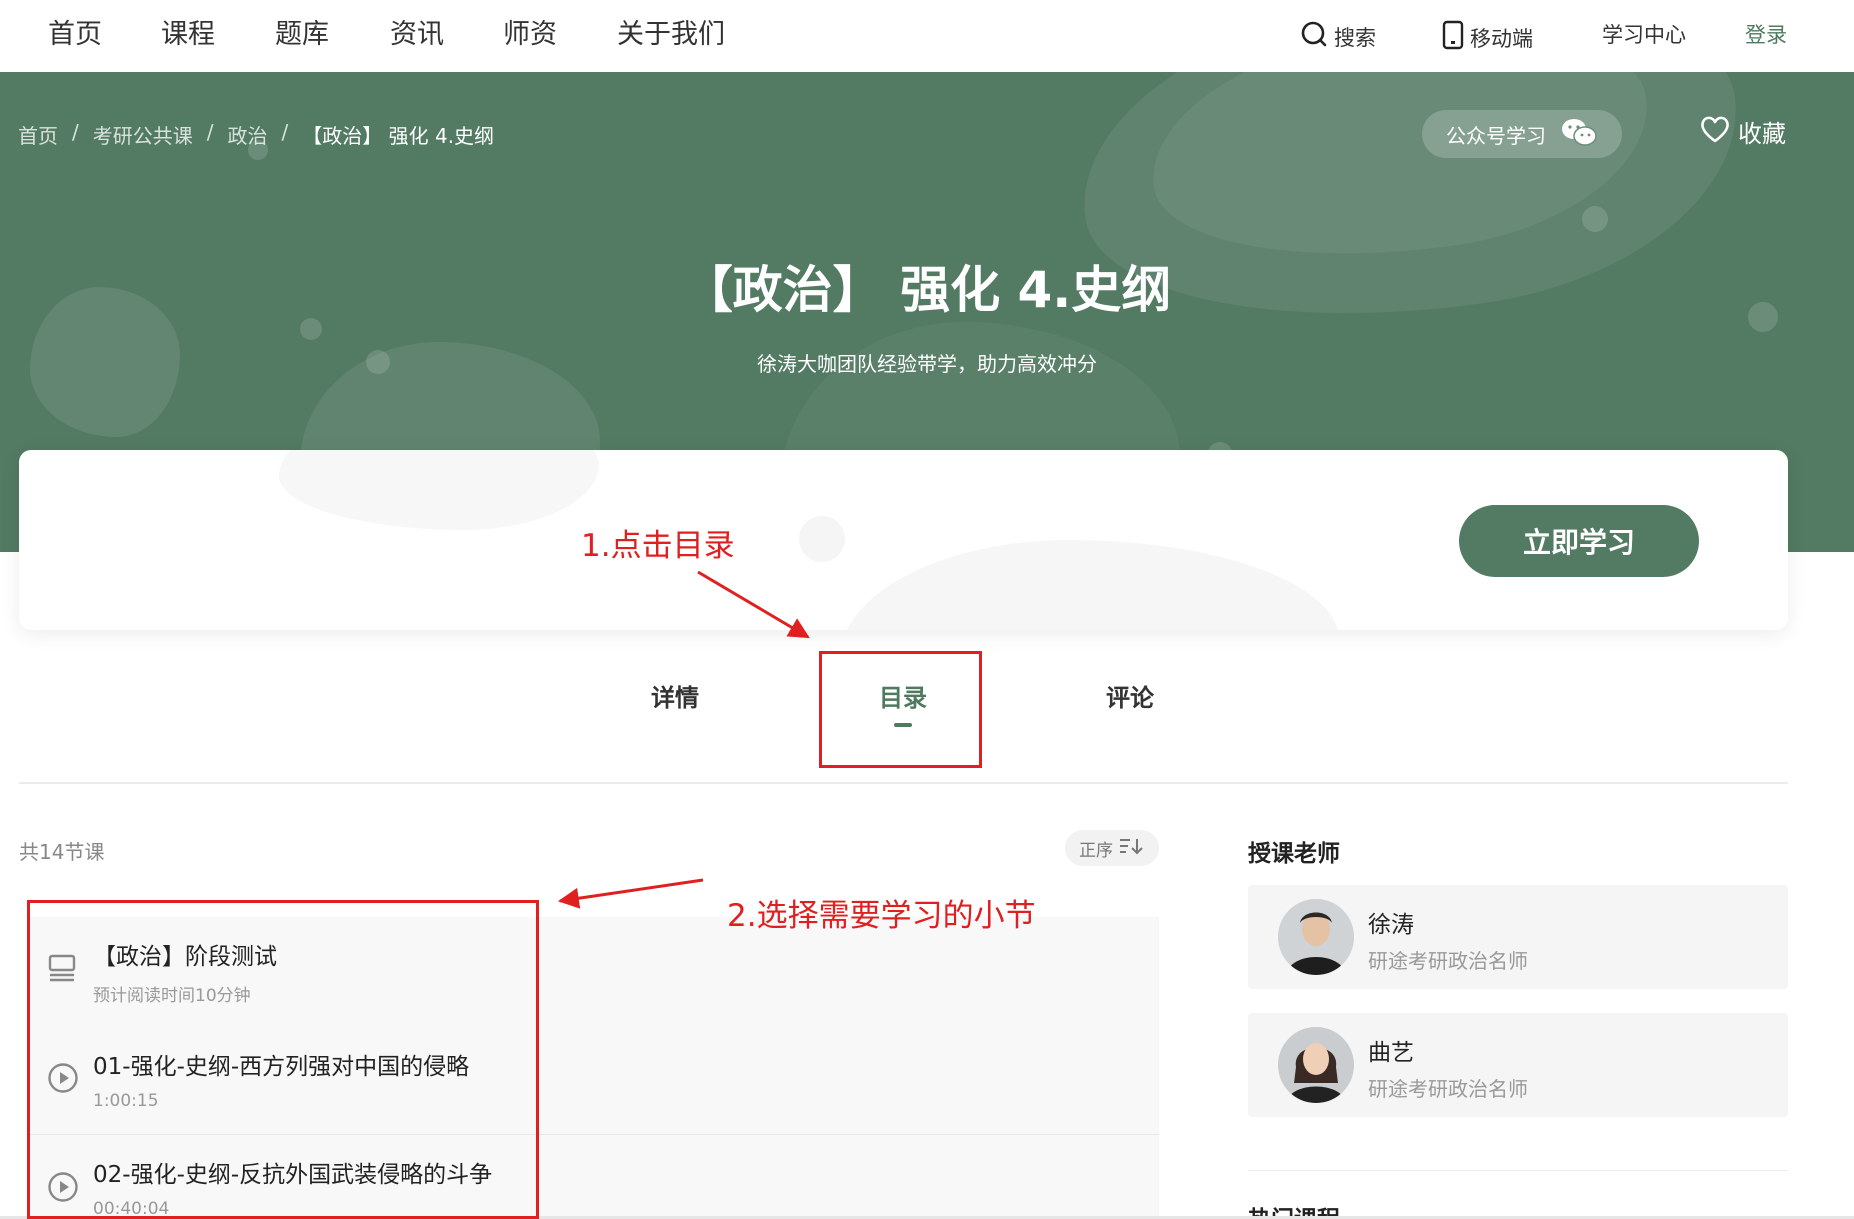  I want to click on breadcrumb-current: 【政治】 强化 4.史纲, so click(398, 136).